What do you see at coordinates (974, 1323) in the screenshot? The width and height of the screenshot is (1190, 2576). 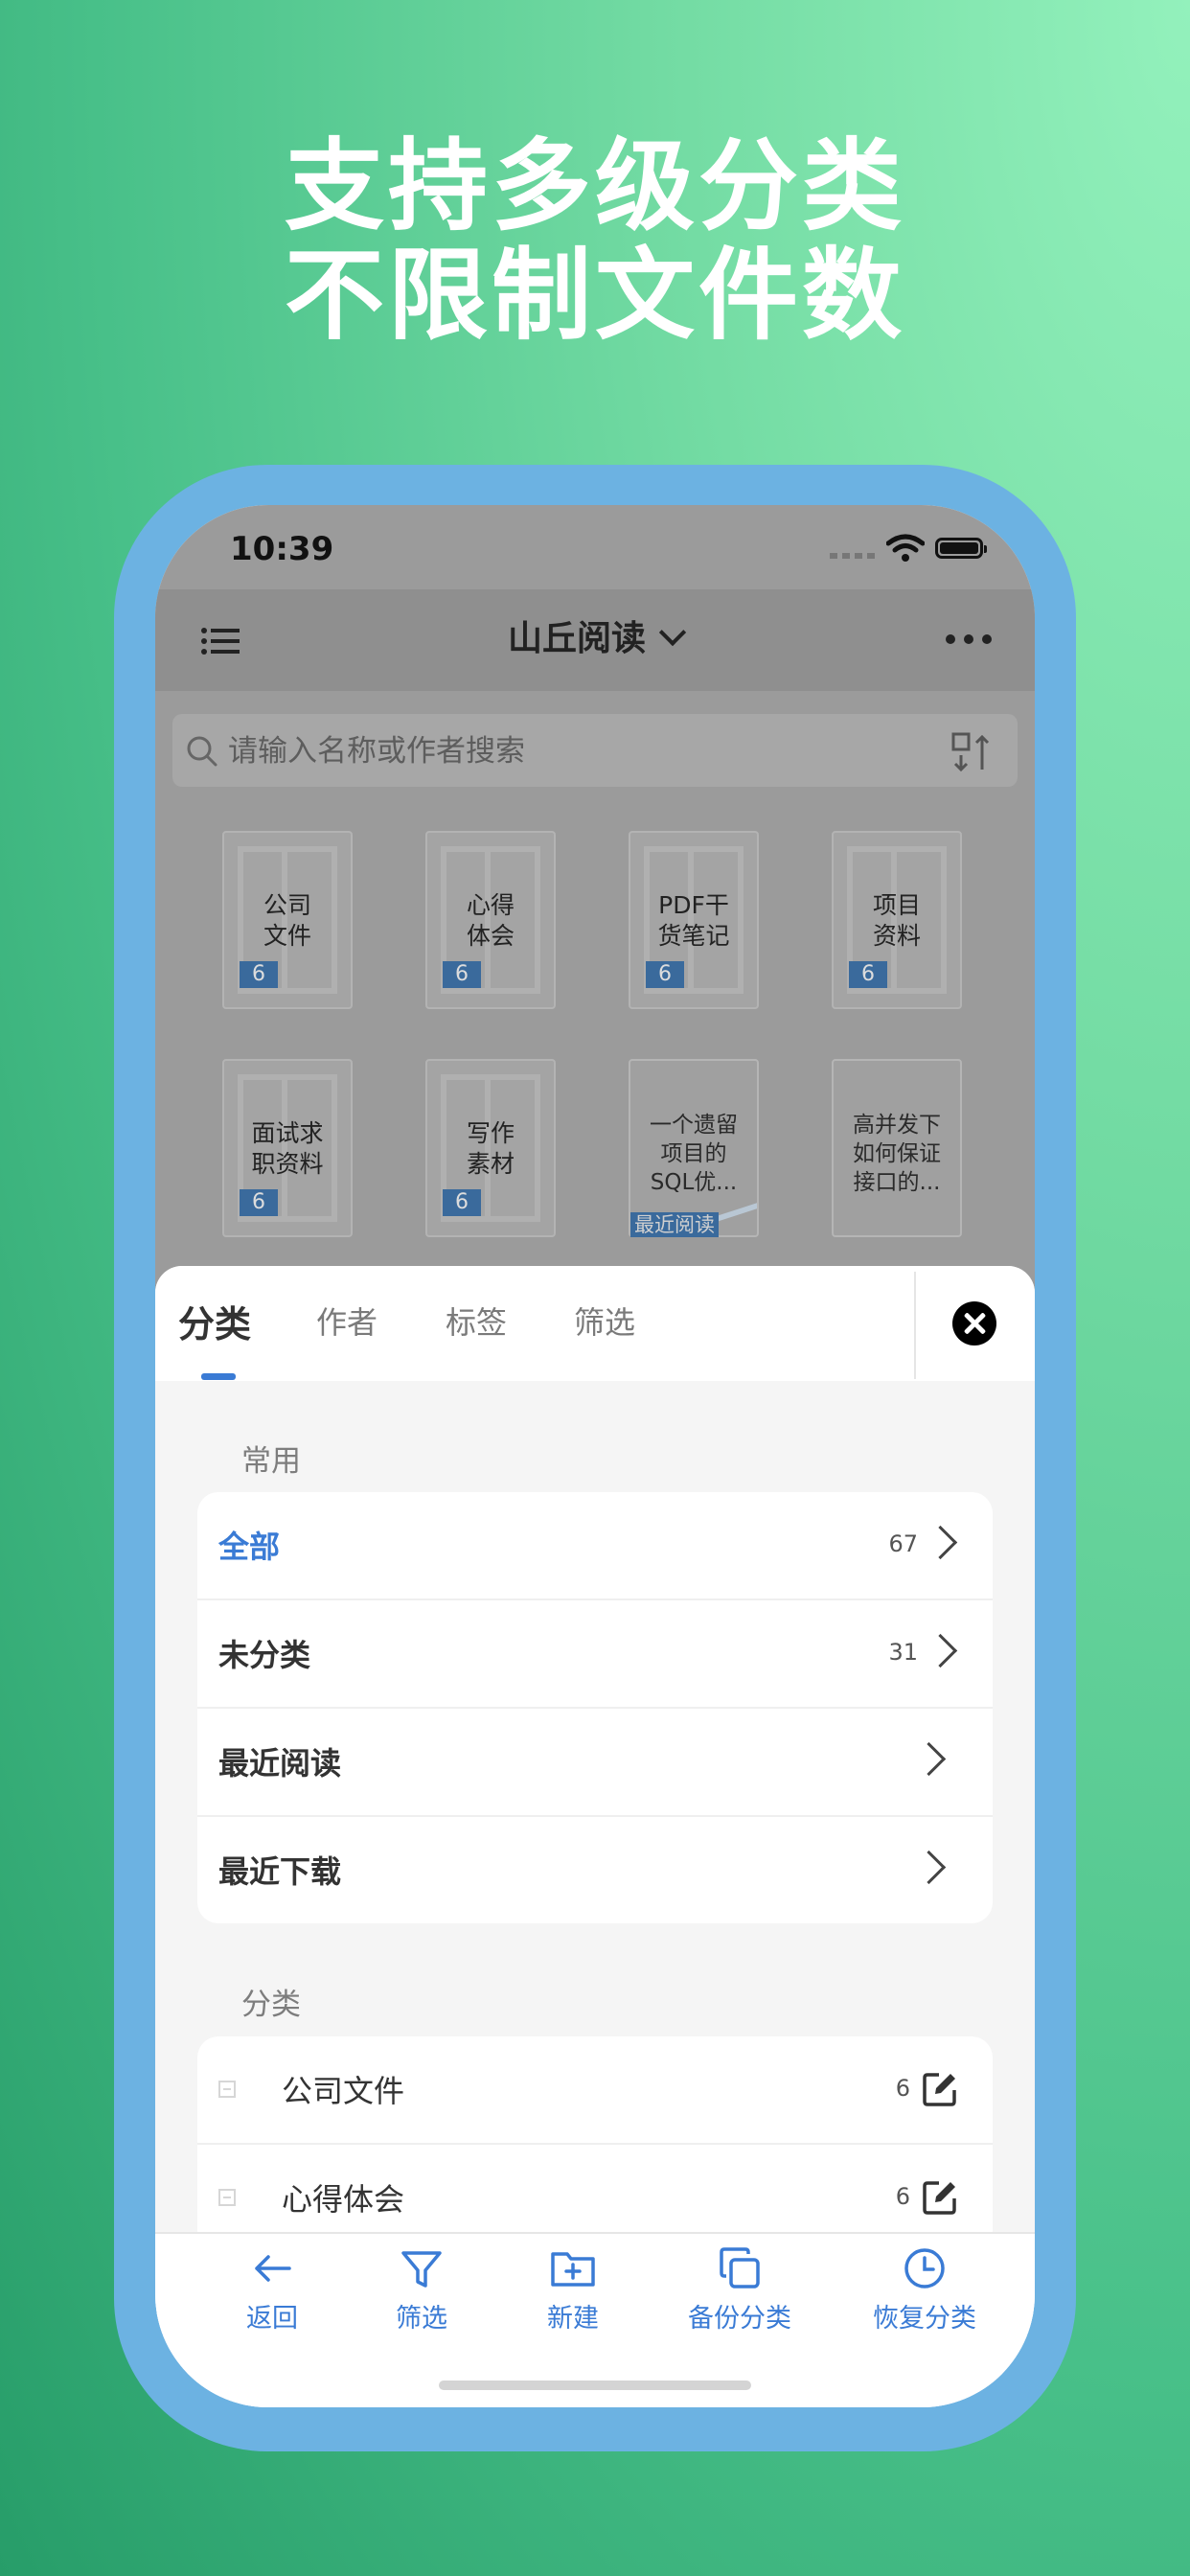 I see `close-sheet-button` at bounding box center [974, 1323].